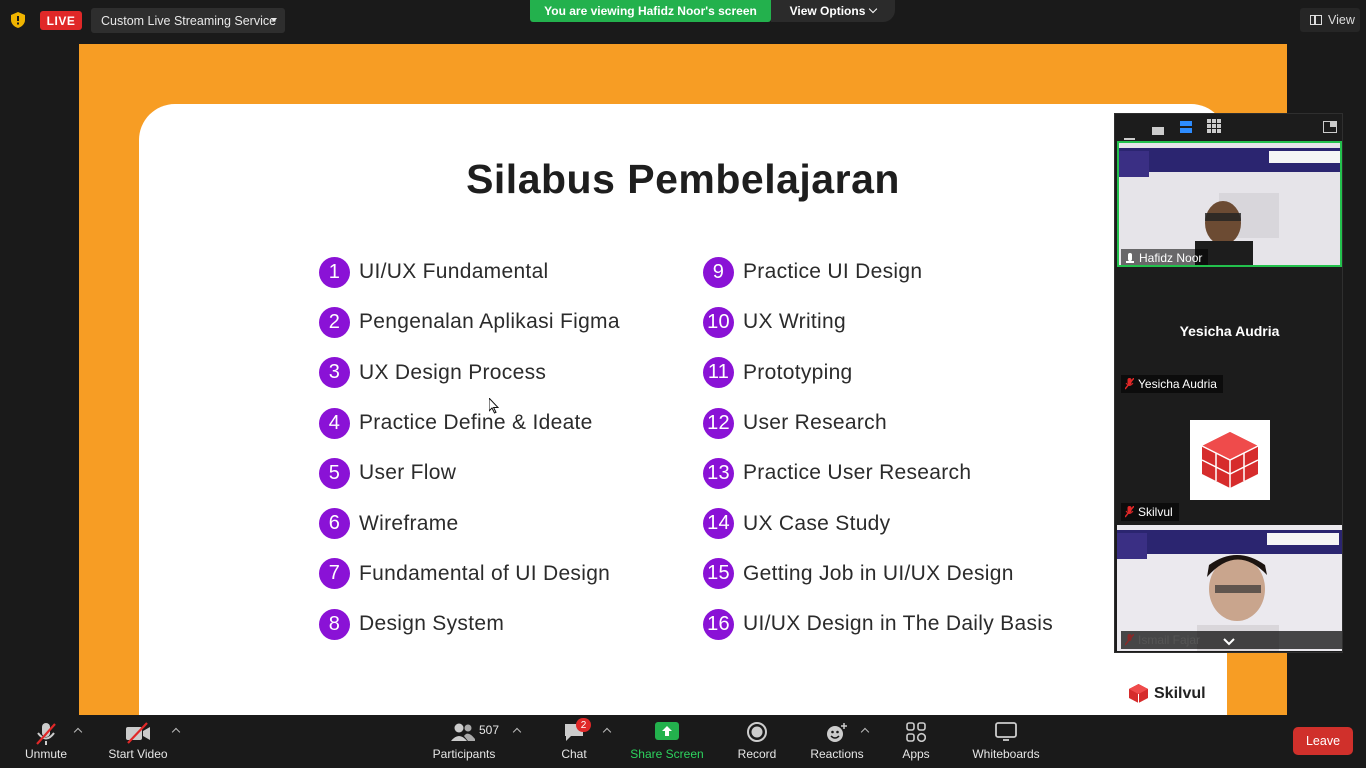 This screenshot has height=768, width=1366. Describe the element at coordinates (827, 11) in the screenshot. I see `view-options-label: View Options` at that location.